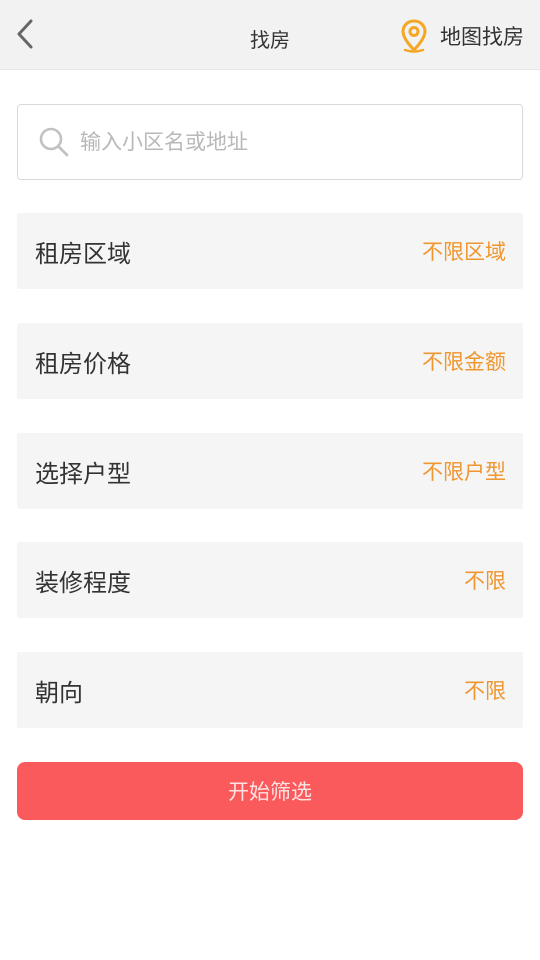 The height and width of the screenshot is (960, 540). Describe the element at coordinates (83, 253) in the screenshot. I see `filter-label: 租房区域` at that location.